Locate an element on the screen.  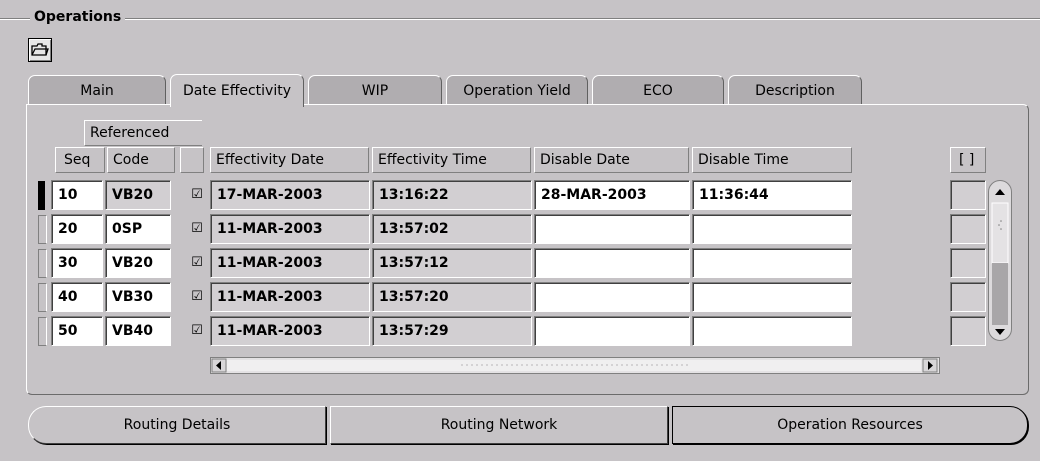
effectivity-time-field: 13:57:29 is located at coordinates (452, 331).